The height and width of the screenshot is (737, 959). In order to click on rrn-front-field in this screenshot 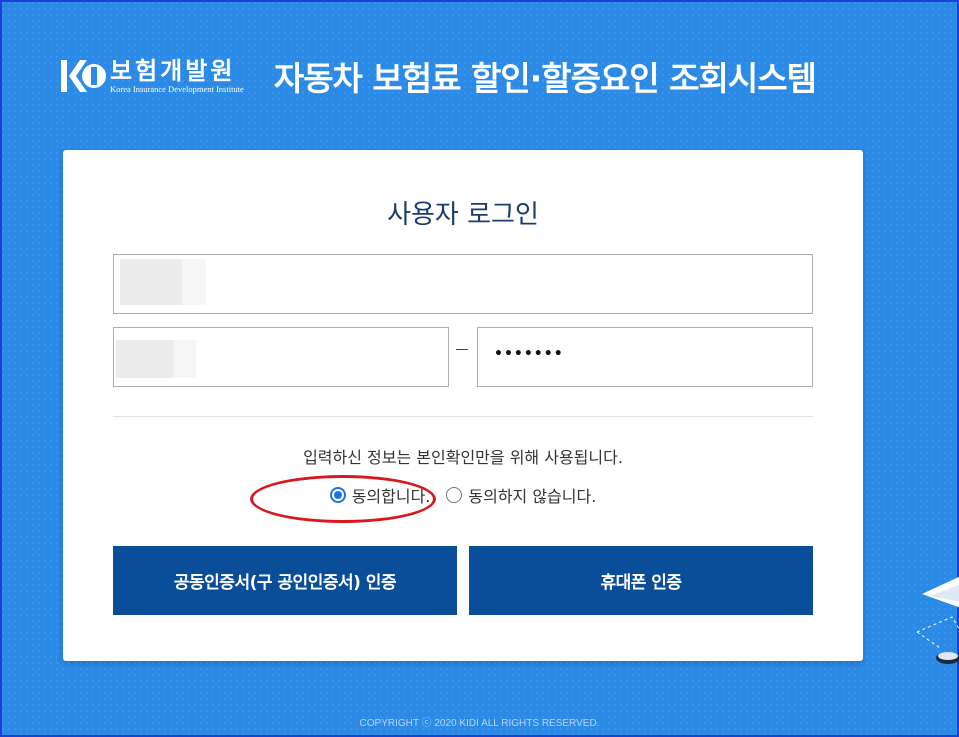, I will do `click(281, 357)`.